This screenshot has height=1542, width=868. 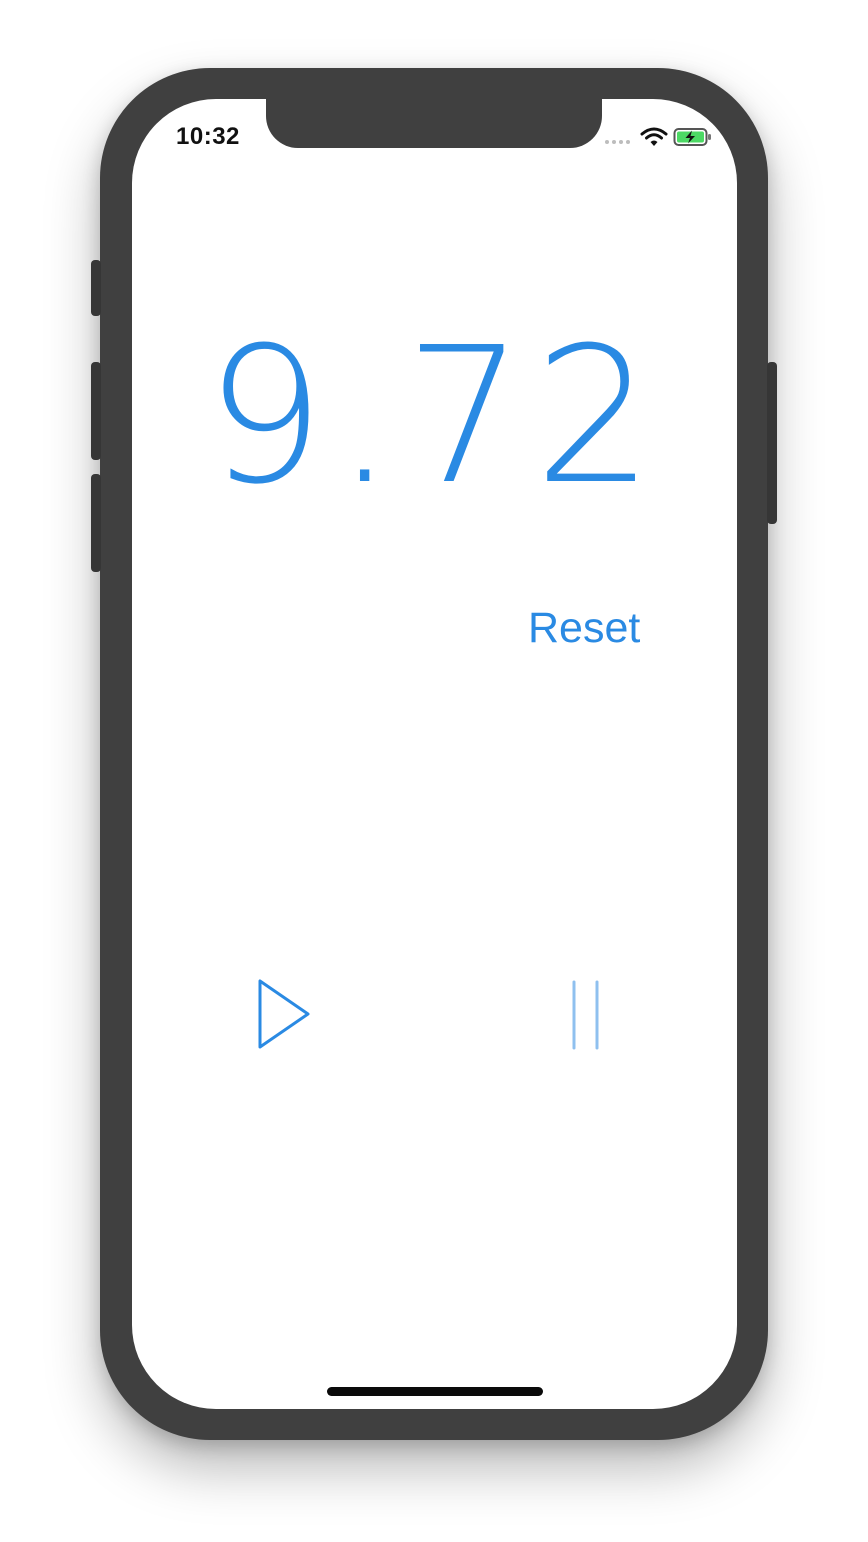 I want to click on play-icon, so click(x=284, y=1014).